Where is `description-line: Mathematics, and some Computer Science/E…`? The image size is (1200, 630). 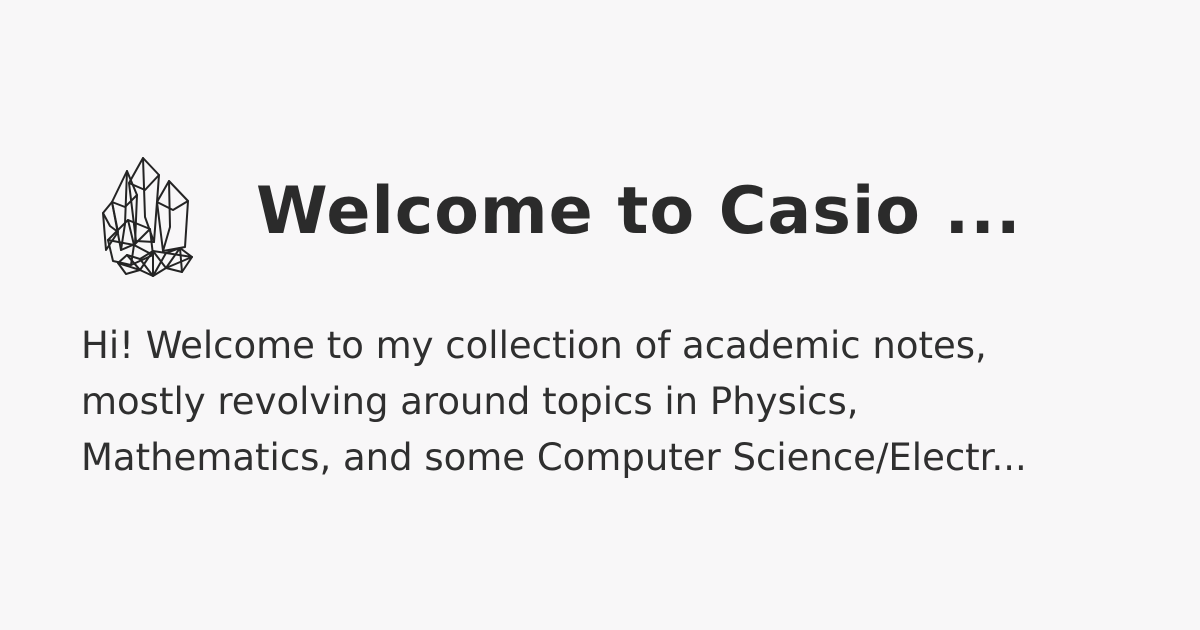
description-line: Mathematics, and some Computer Science/E… is located at coordinates (554, 457).